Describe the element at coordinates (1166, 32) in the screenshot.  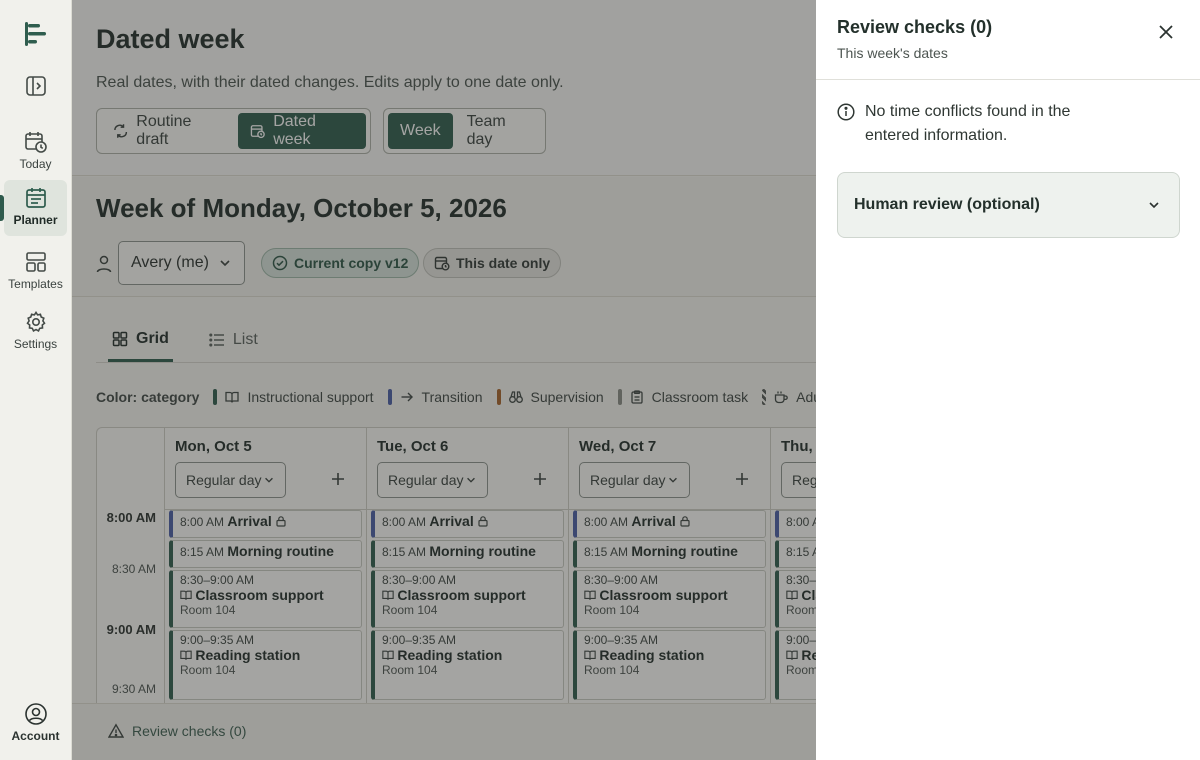
I see `close-icon` at that location.